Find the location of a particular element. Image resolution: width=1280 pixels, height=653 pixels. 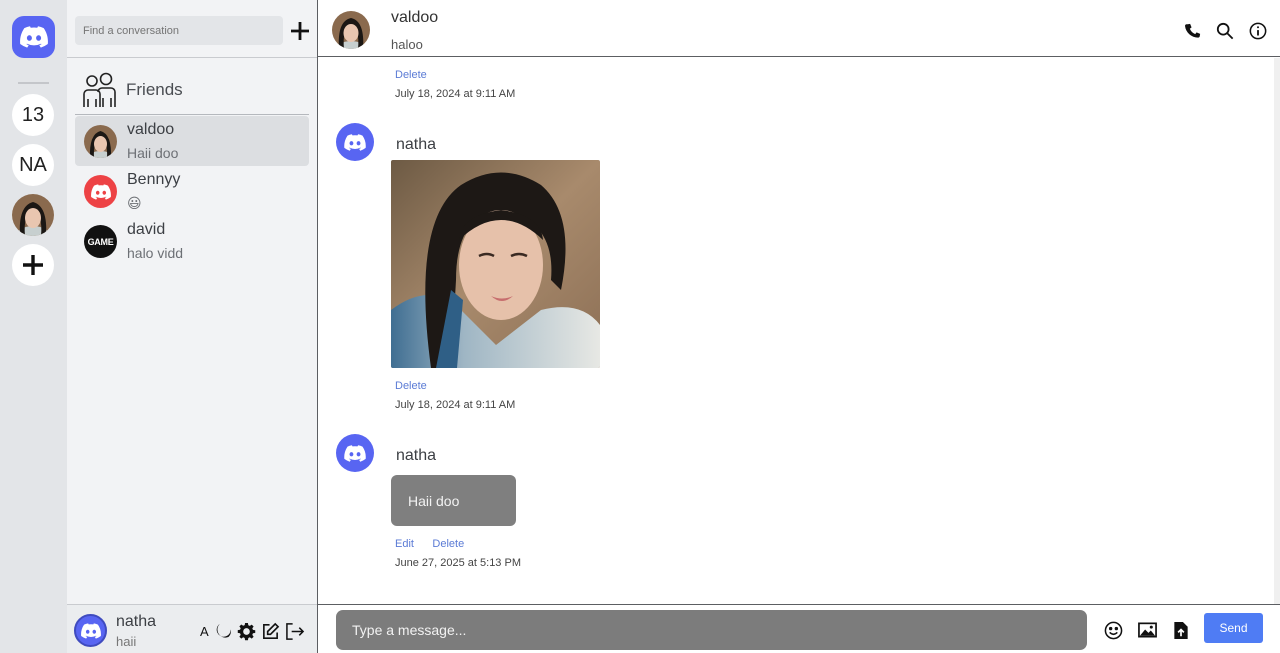

server-label: 13 is located at coordinates (33, 114).